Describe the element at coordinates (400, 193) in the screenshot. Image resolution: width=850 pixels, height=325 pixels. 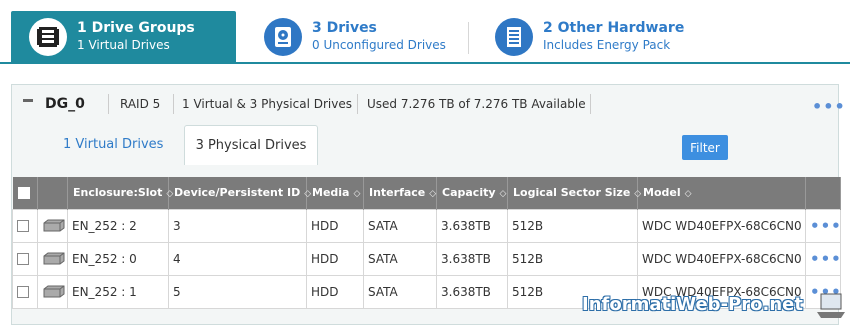
I see `column-header-interface: Interface ◇` at that location.